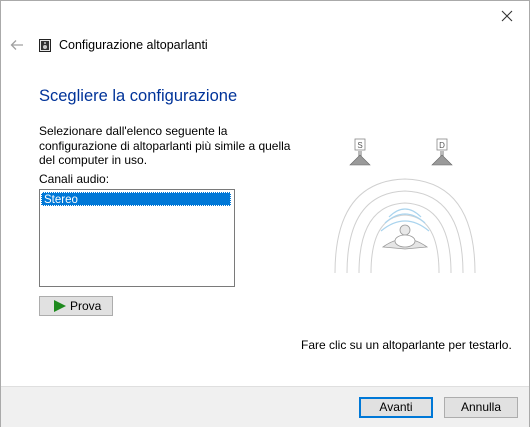  Describe the element at coordinates (137, 238) in the screenshot. I see `audio-channels-list: Stereo` at that location.